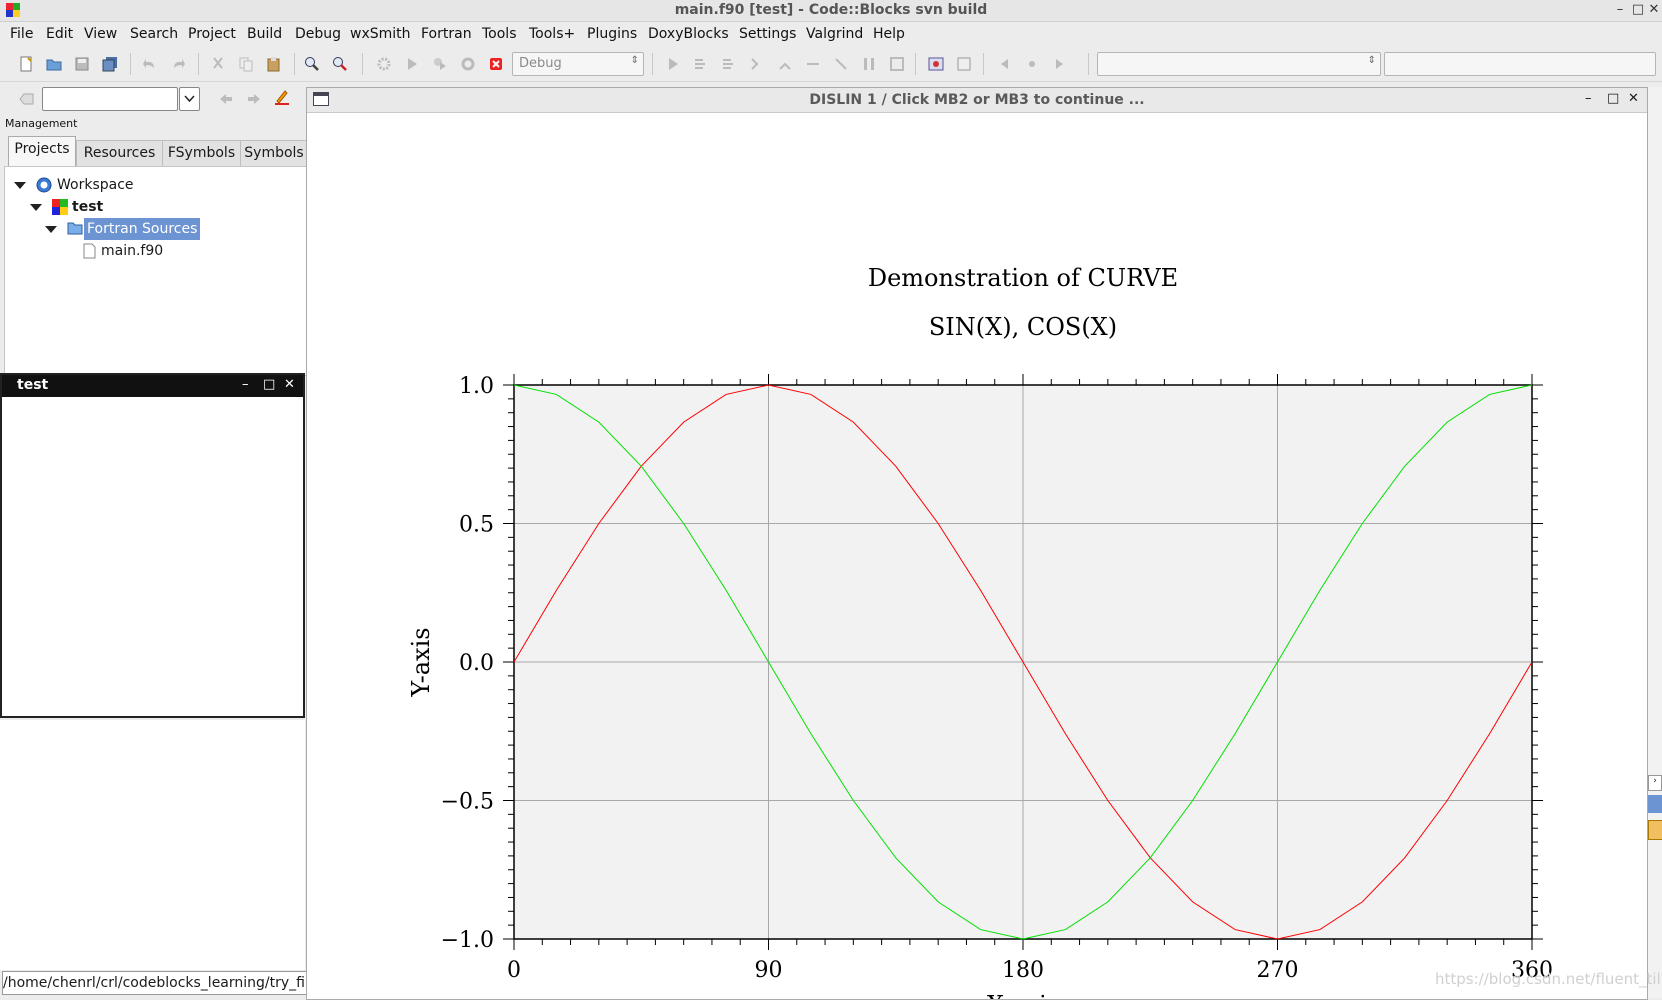  I want to click on management-tabs: Projects Resources FSymbols Symbols, so click(157, 151).